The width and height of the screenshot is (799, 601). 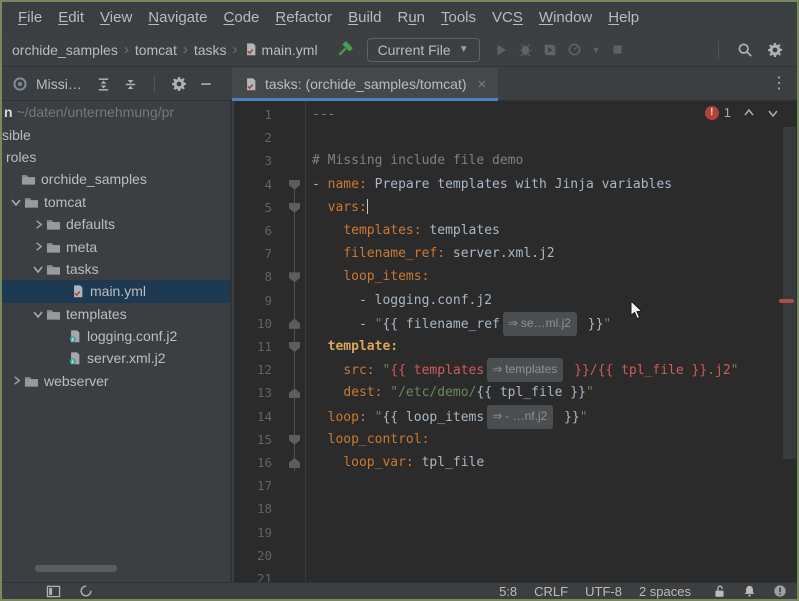 I want to click on menu-tools: Tools, so click(x=458, y=17).